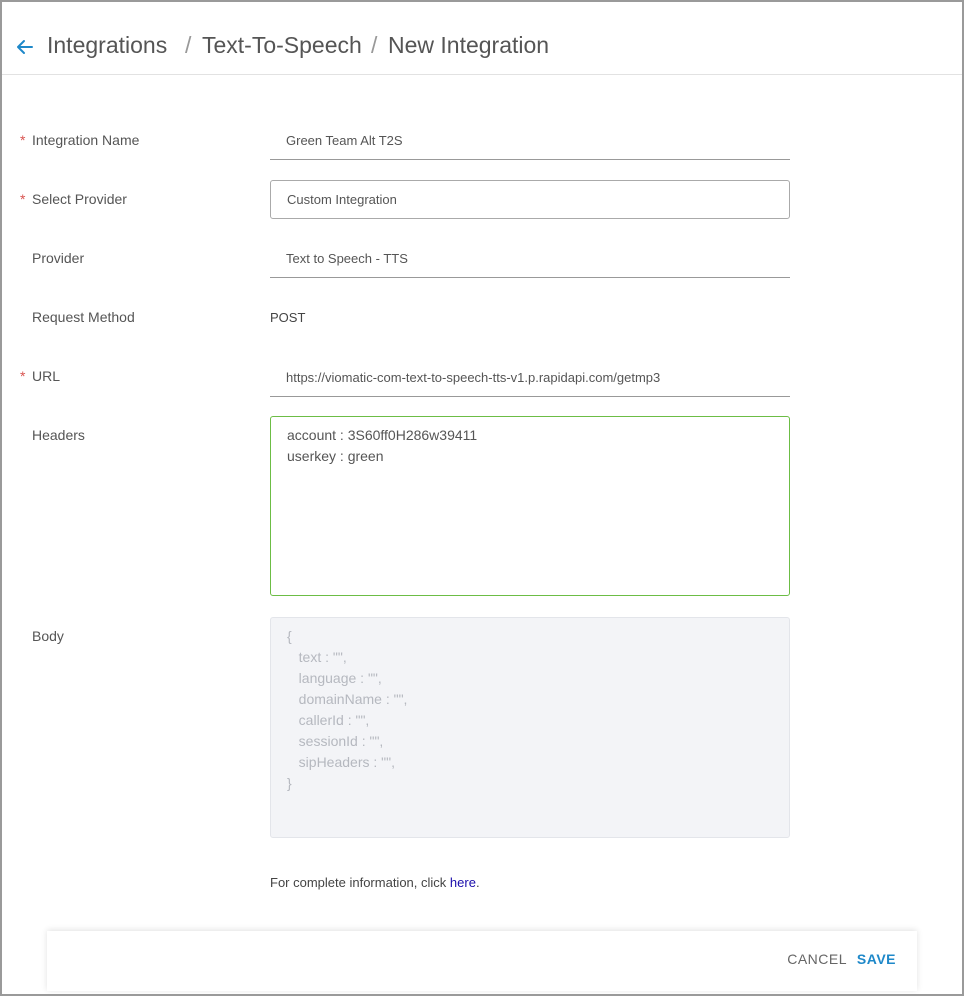 The height and width of the screenshot is (996, 964). What do you see at coordinates (817, 959) in the screenshot?
I see `cancel-button: CANCEL` at bounding box center [817, 959].